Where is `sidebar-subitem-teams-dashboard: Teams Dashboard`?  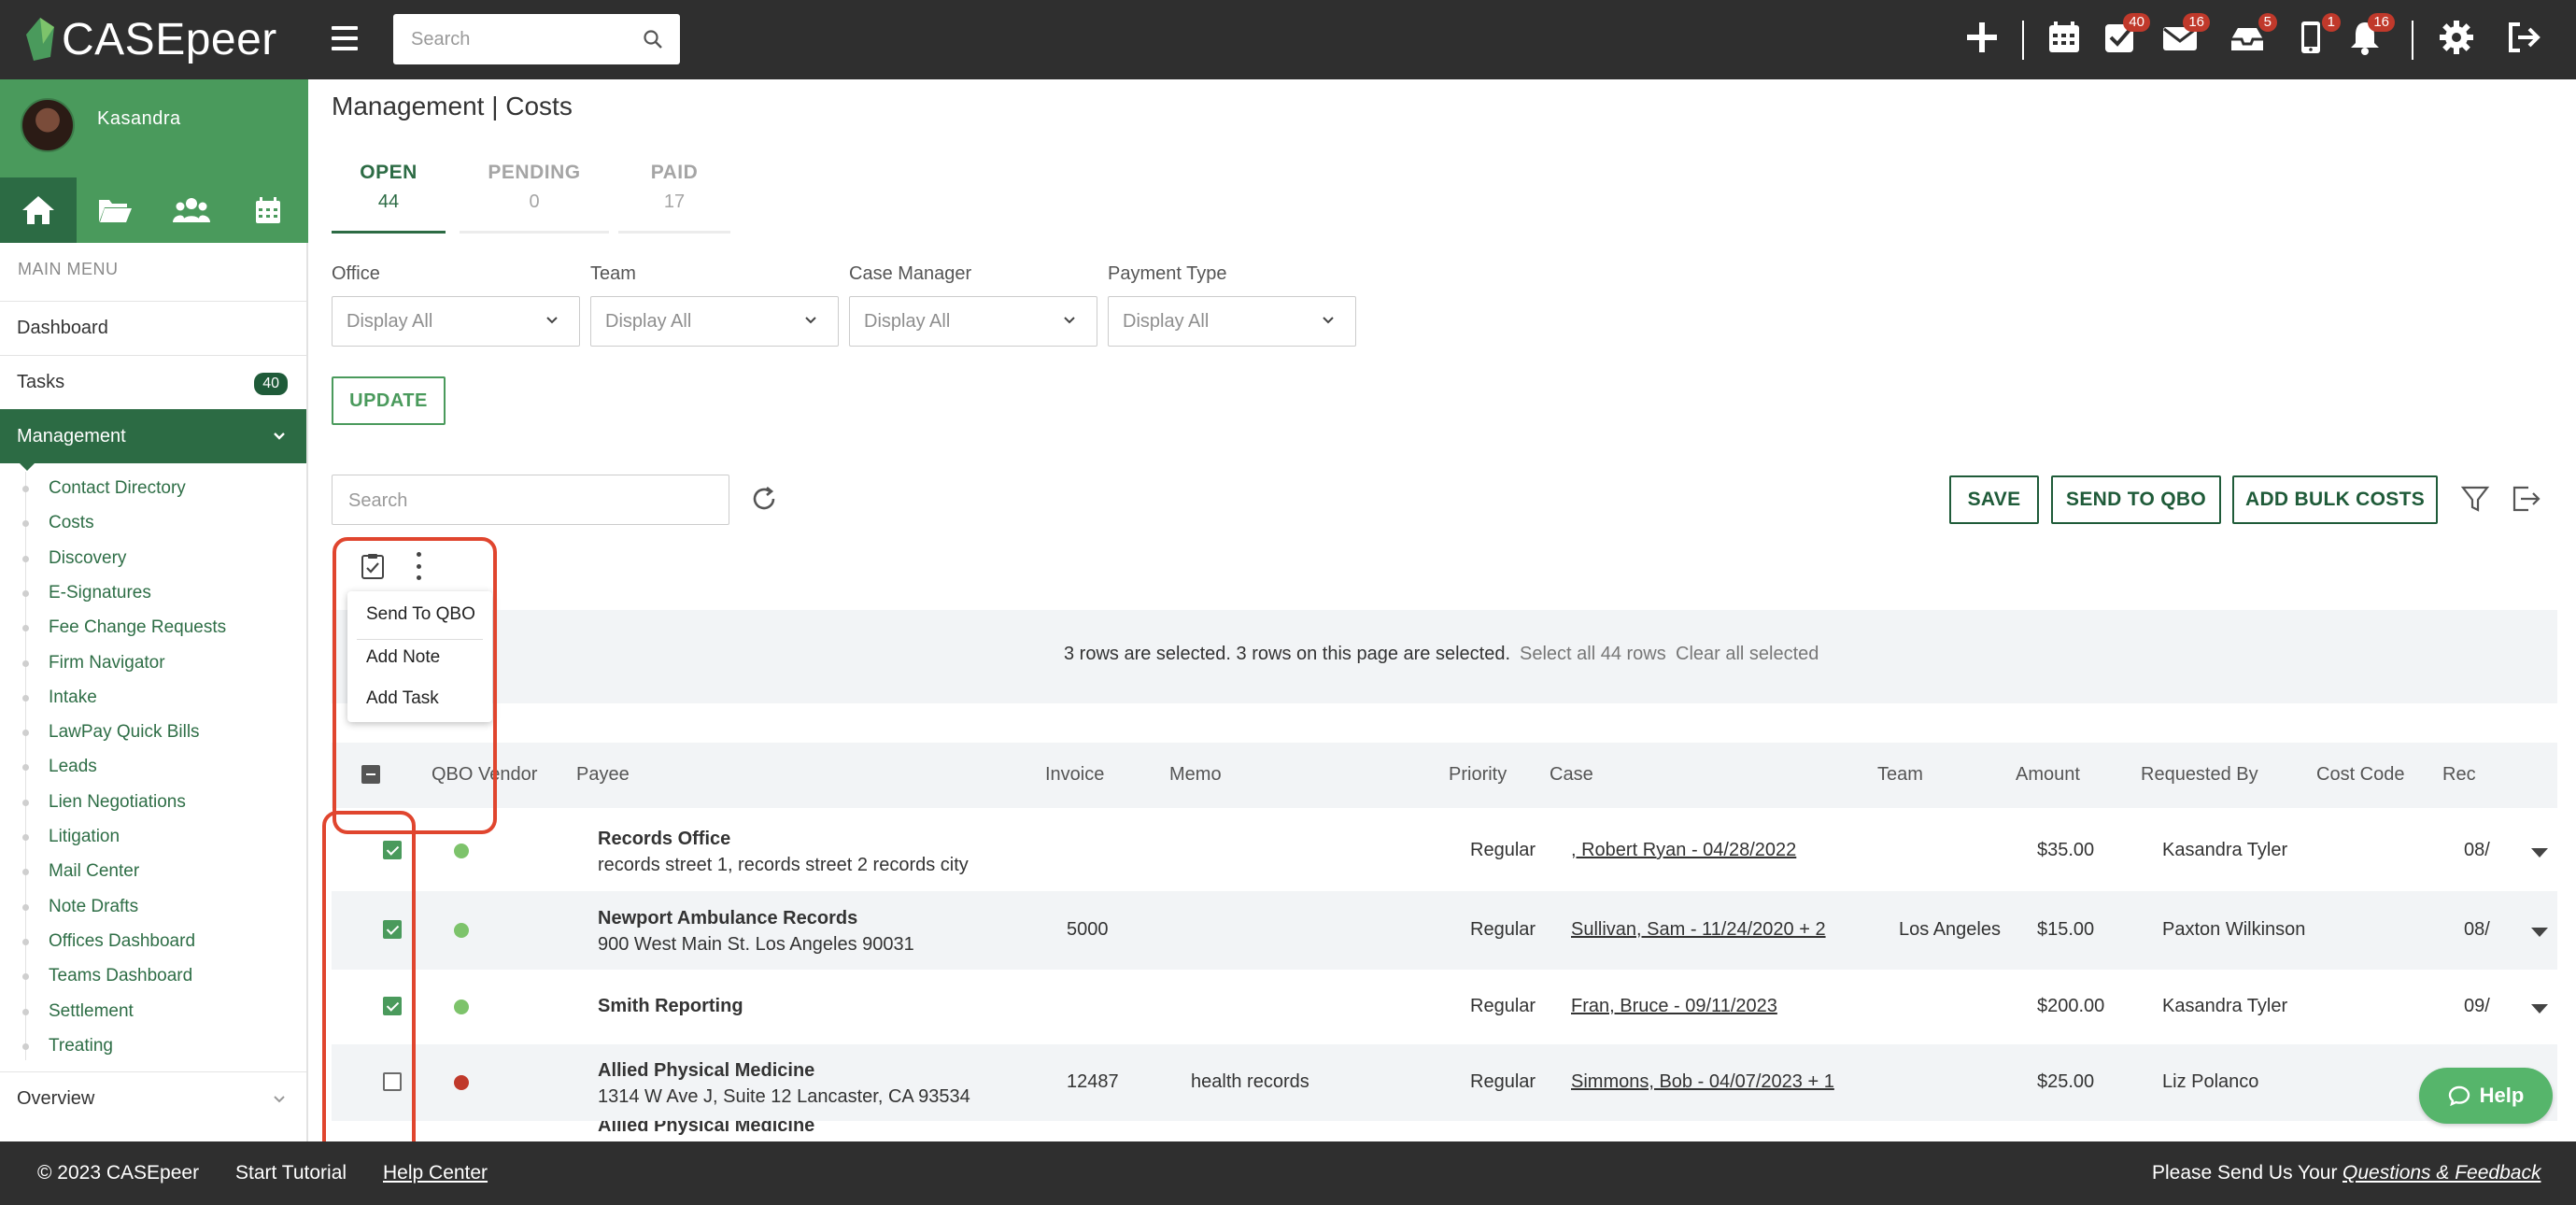
sidebar-subitem-teams-dashboard: Teams Dashboard is located at coordinates (121, 976).